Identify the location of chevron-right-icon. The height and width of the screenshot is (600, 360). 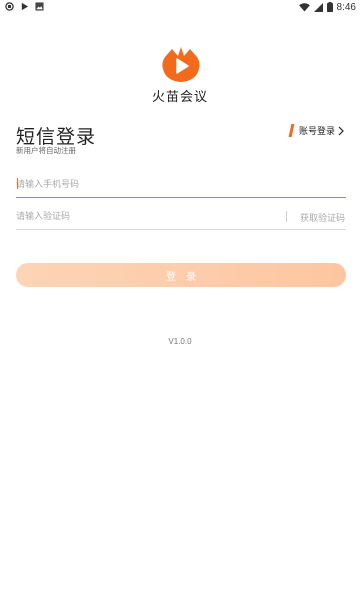
(341, 130).